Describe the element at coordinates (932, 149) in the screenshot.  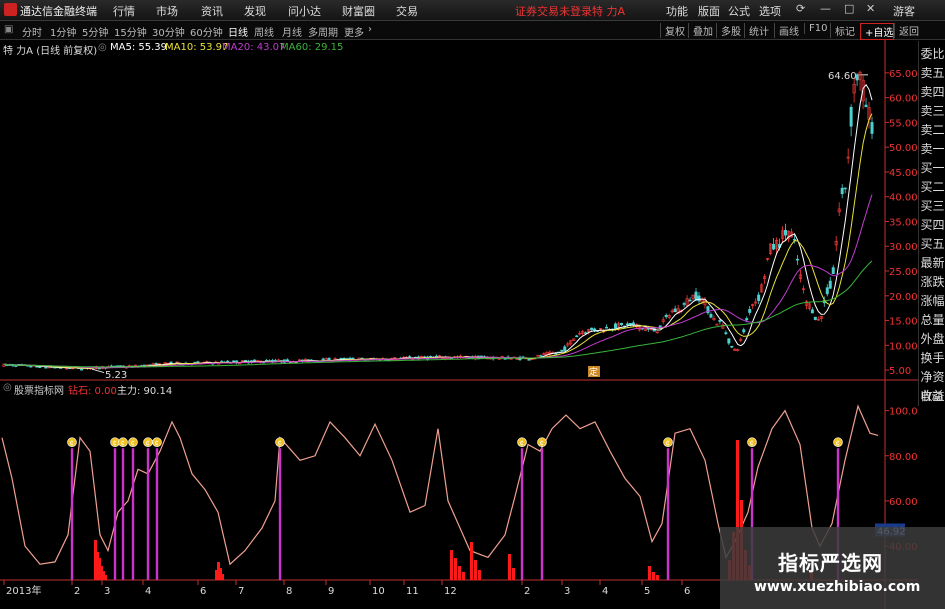
I see `sidebar-item: 卖一` at that location.